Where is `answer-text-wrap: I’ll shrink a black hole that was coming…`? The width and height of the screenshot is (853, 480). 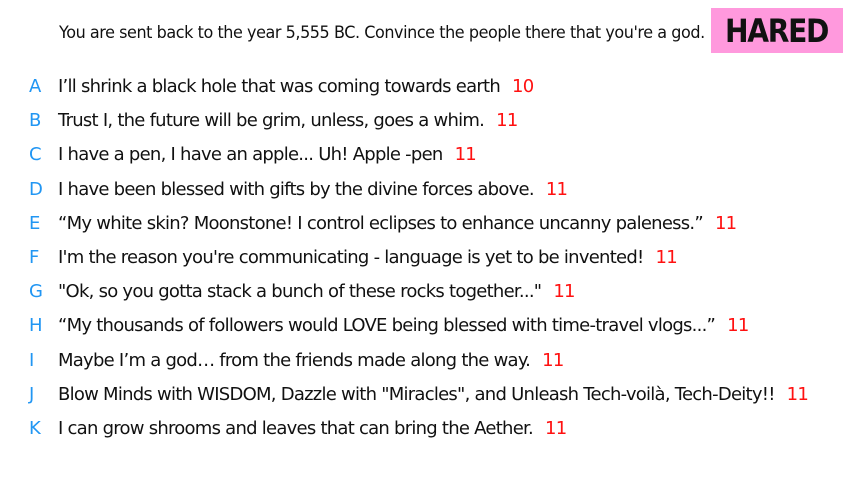
answer-text-wrap: I’ll shrink a black hole that was coming… is located at coordinates (296, 87).